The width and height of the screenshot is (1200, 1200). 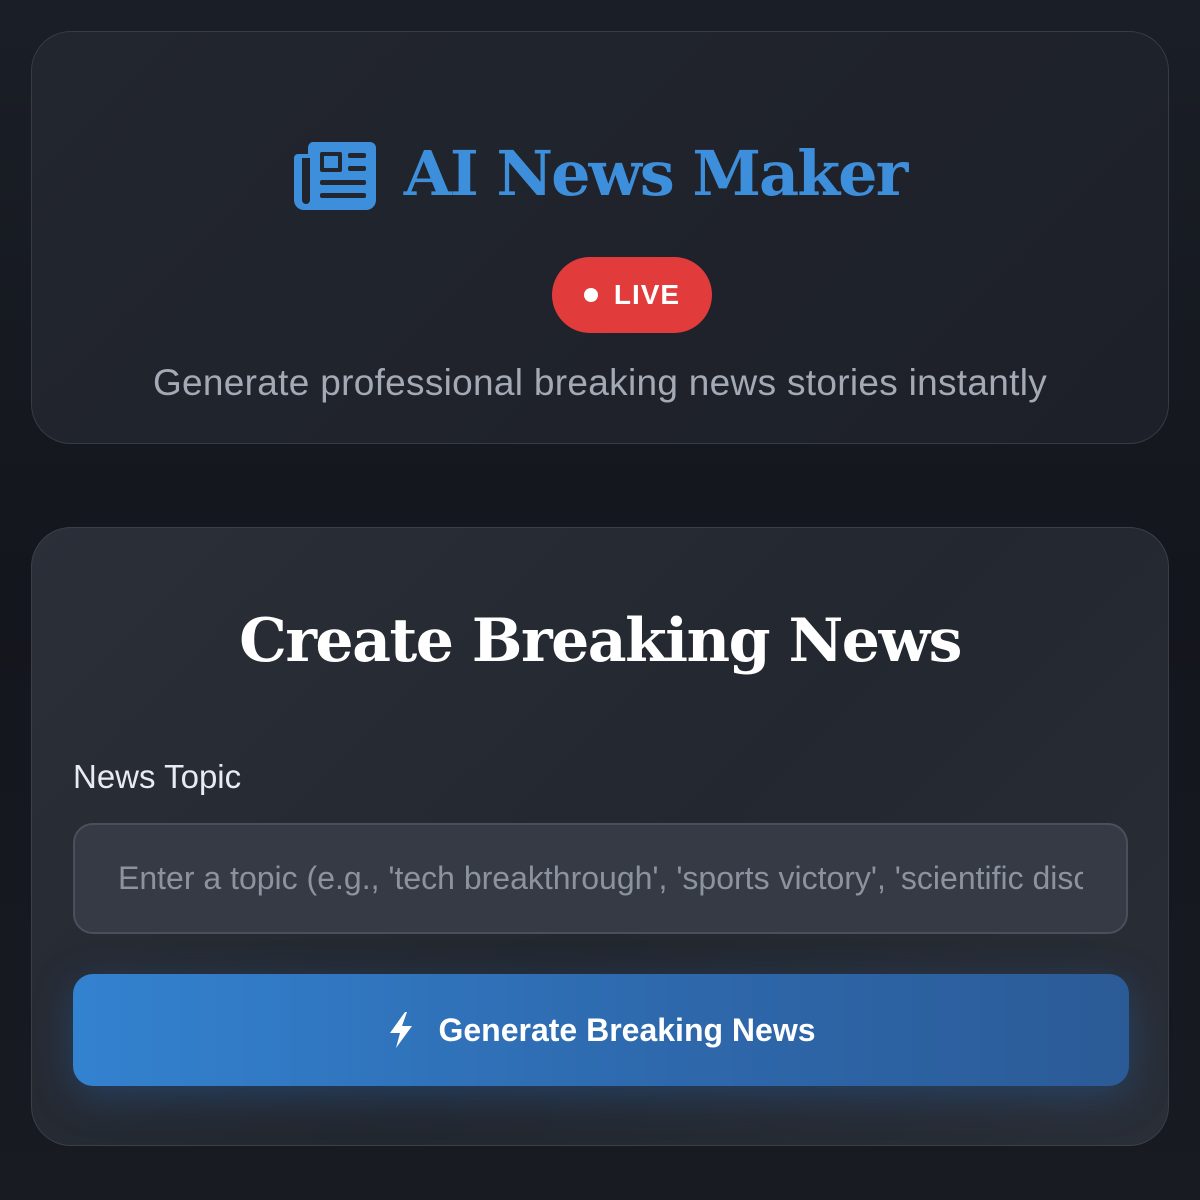 I want to click on generate-button: Generate Breaking News, so click(x=601, y=1030).